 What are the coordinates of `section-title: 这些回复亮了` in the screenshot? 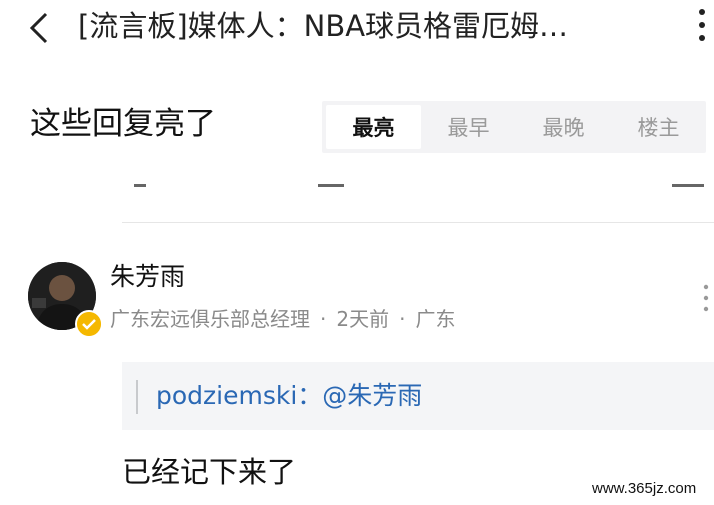 It's located at (123, 124).